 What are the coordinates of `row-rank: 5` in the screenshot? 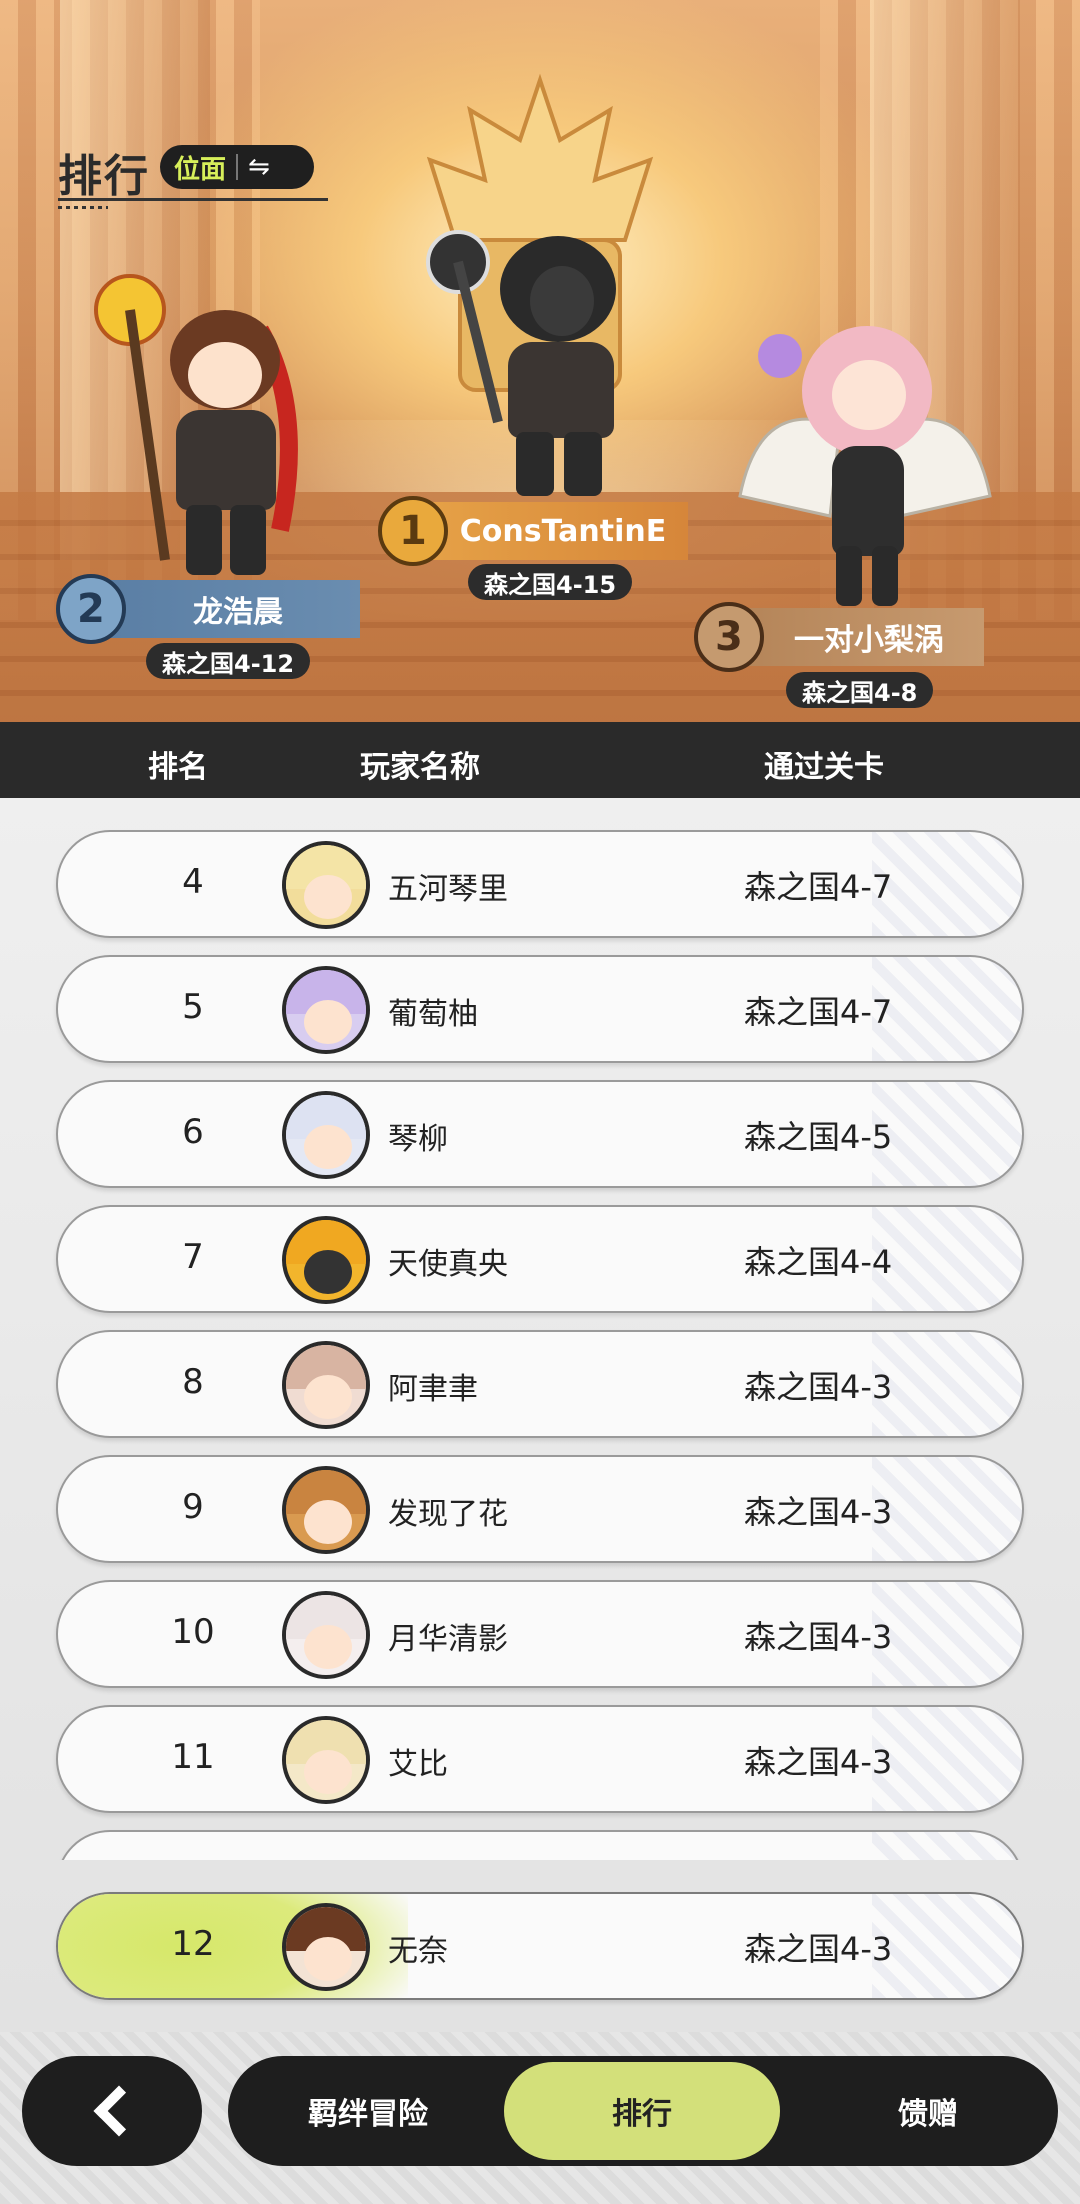 It's located at (193, 1007).